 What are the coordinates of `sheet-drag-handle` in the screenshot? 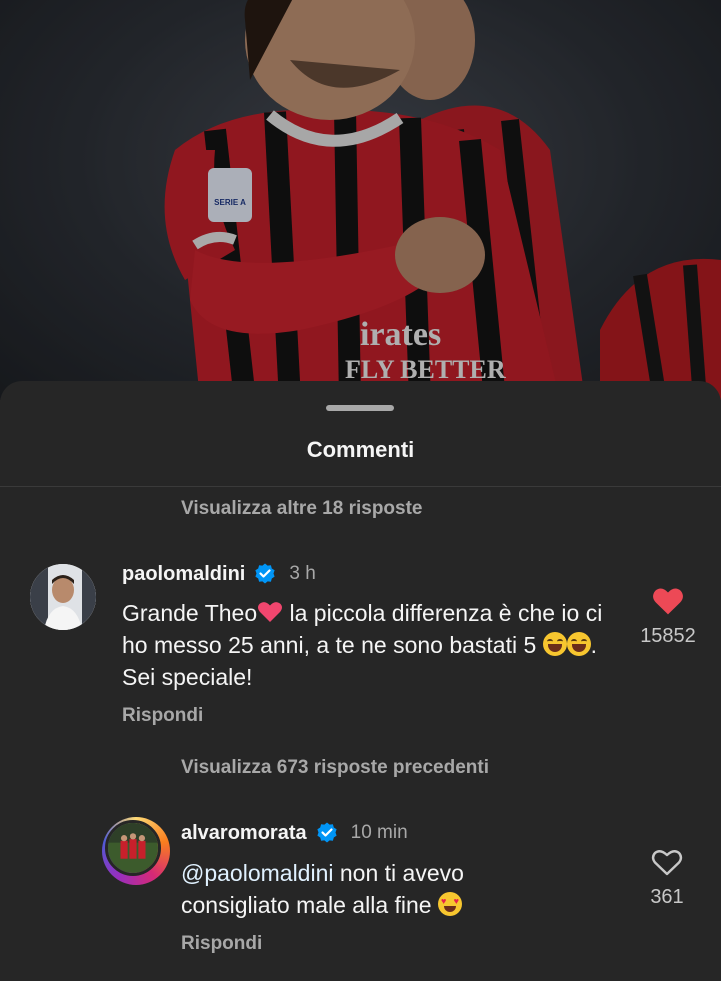 It's located at (360, 408).